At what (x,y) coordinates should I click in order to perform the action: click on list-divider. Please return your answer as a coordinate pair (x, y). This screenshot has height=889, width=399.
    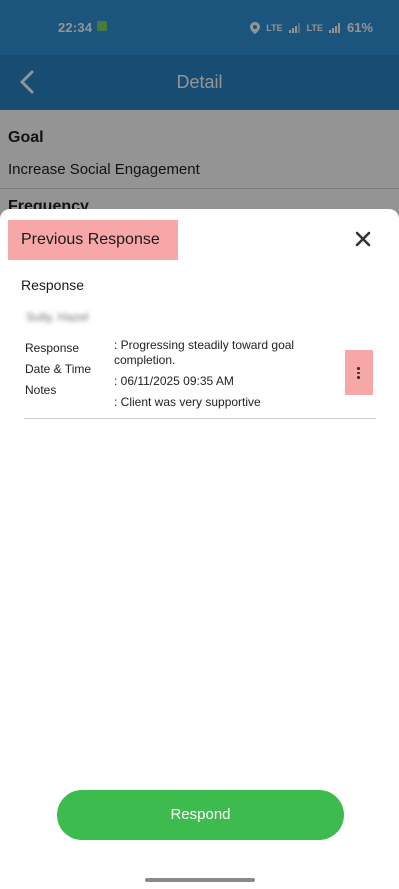
    Looking at the image, I should click on (200, 418).